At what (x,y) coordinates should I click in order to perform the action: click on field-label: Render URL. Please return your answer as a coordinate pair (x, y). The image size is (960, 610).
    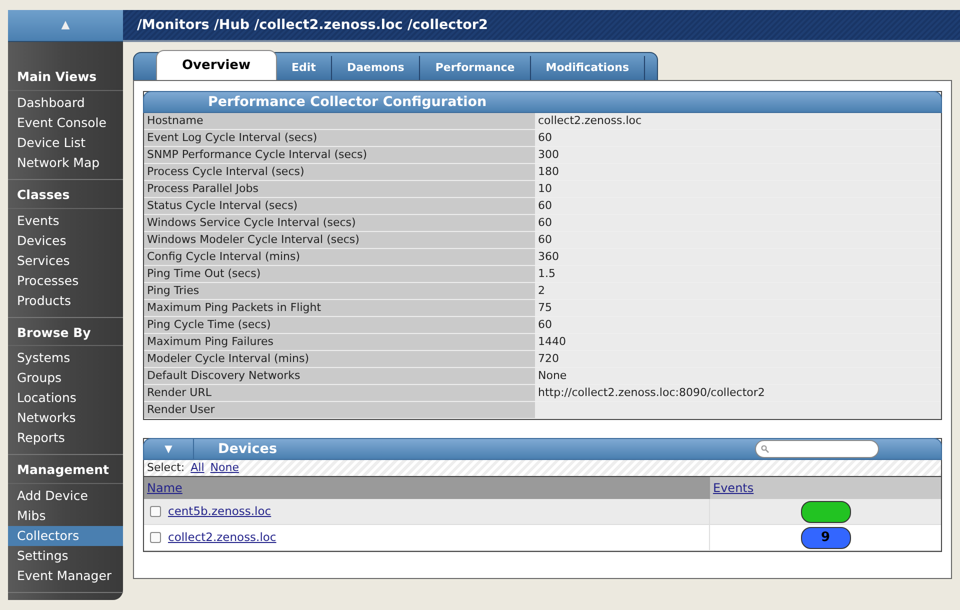
    Looking at the image, I should click on (339, 393).